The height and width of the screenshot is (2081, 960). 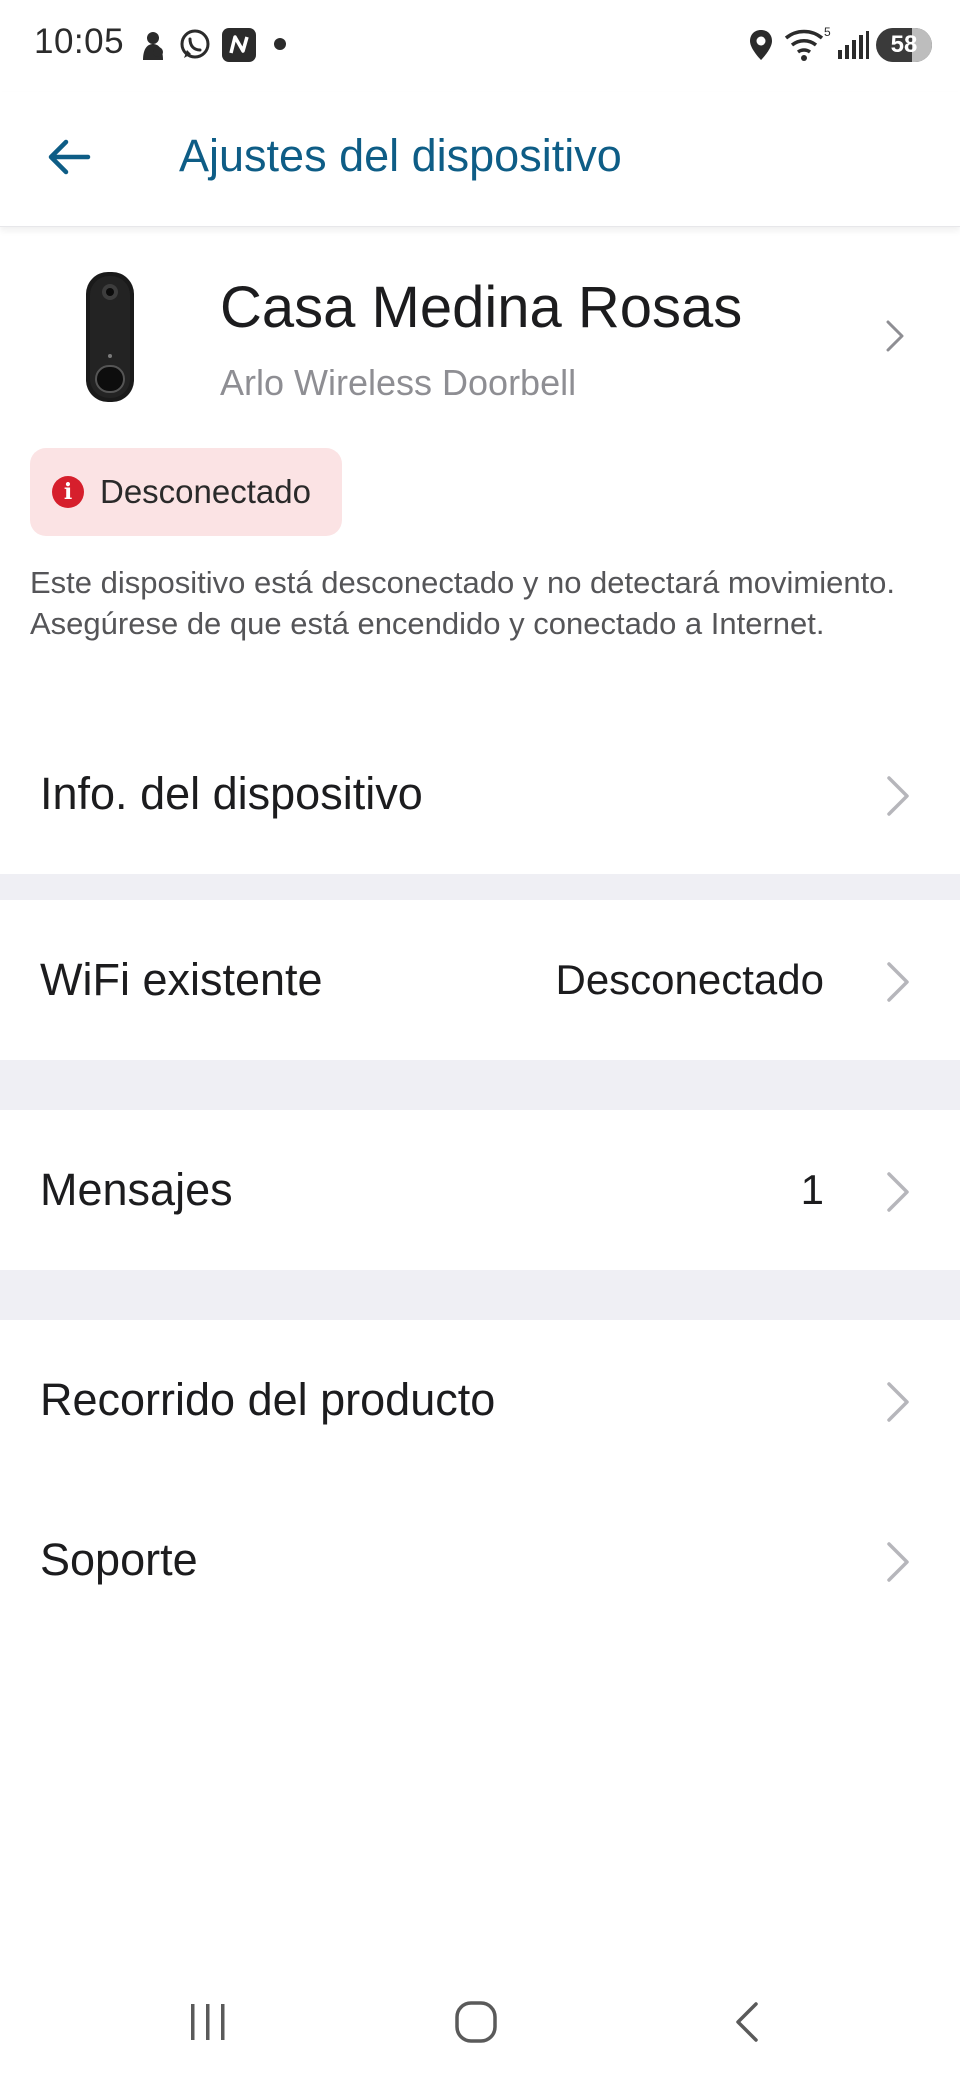 I want to click on alert-info-icon: i, so click(x=68, y=492).